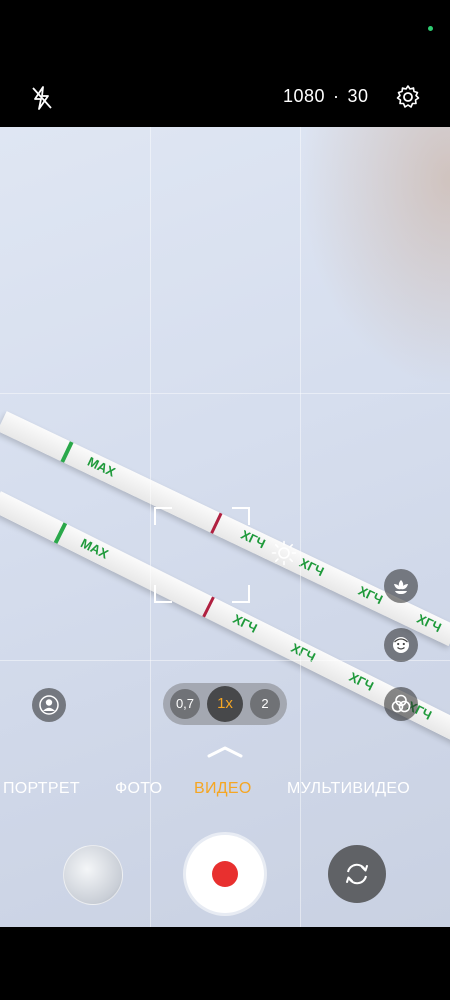 The width and height of the screenshot is (450, 1000). I want to click on video-resolution-fps: 1080 · 30, so click(326, 96).